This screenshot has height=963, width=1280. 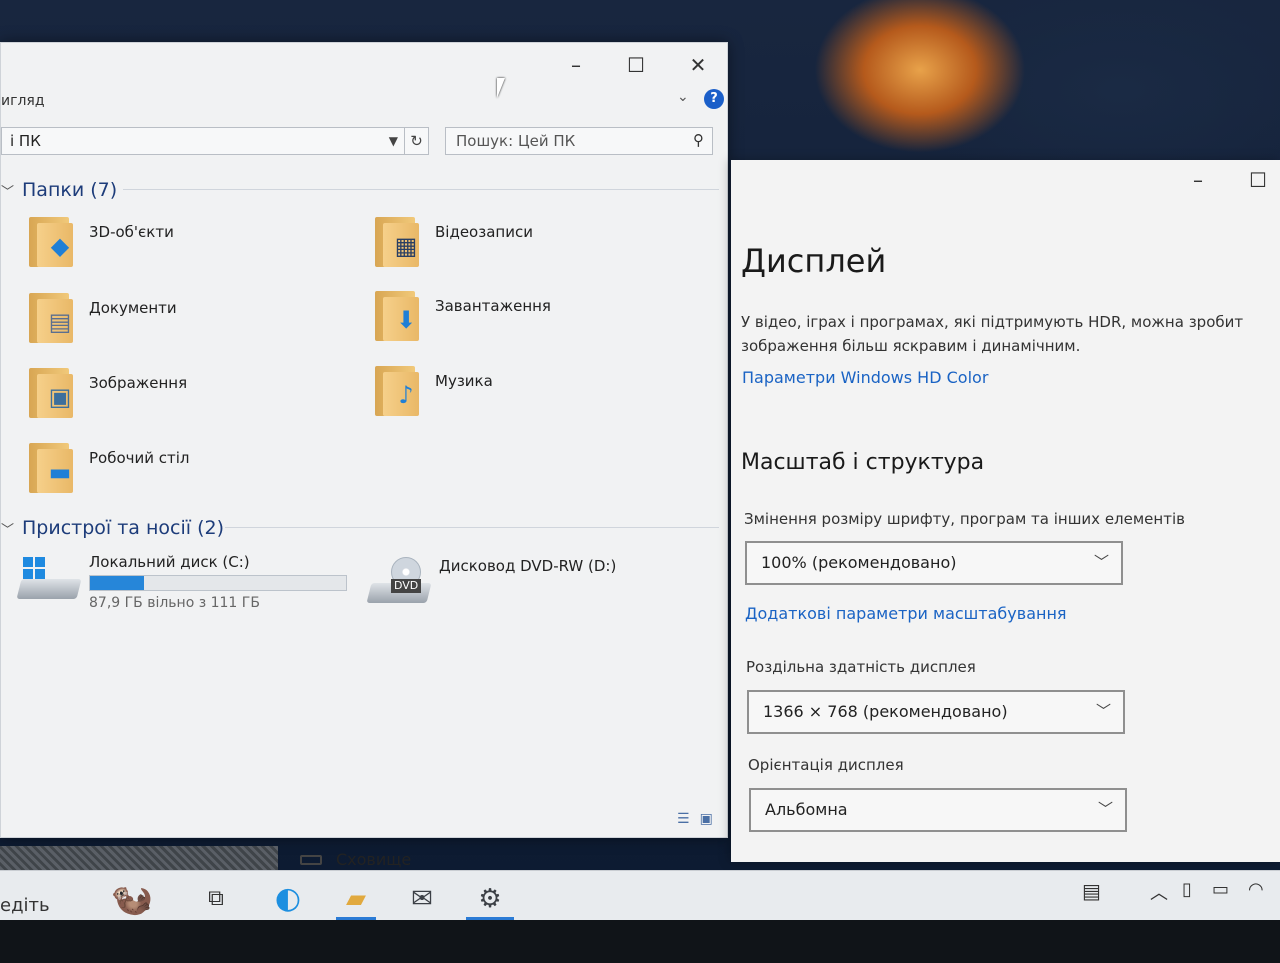 I want to click on dvd-badge: DVD, so click(x=406, y=586).